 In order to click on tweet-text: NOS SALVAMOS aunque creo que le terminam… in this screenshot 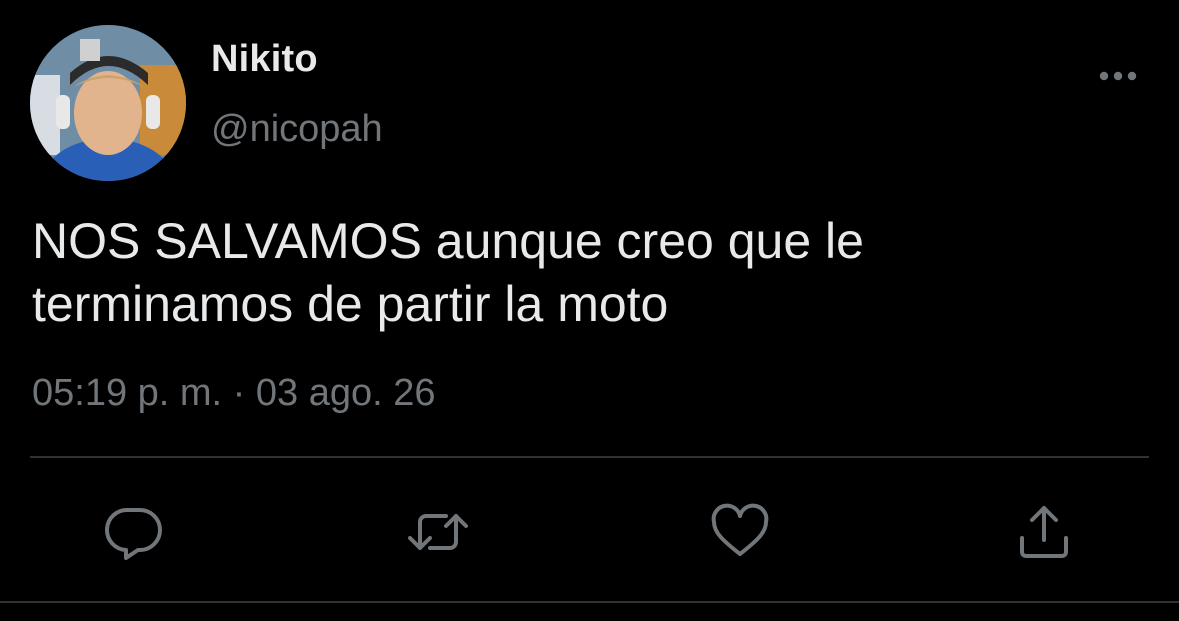, I will do `click(448, 272)`.